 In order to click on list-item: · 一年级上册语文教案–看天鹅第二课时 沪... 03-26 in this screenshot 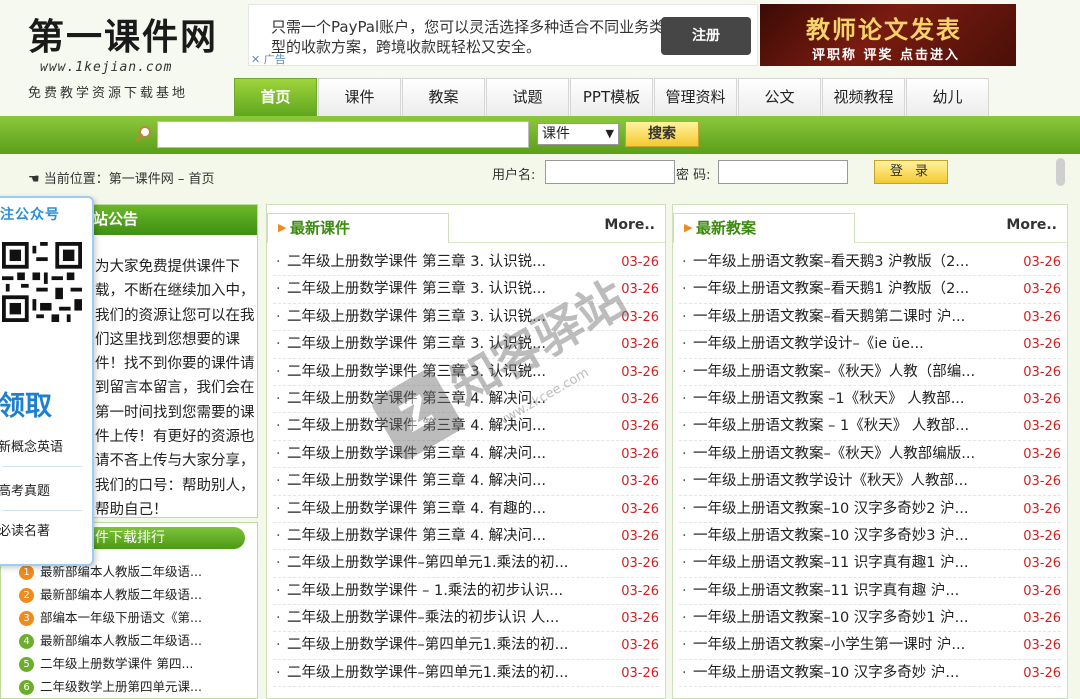, I will do `click(870, 318)`.